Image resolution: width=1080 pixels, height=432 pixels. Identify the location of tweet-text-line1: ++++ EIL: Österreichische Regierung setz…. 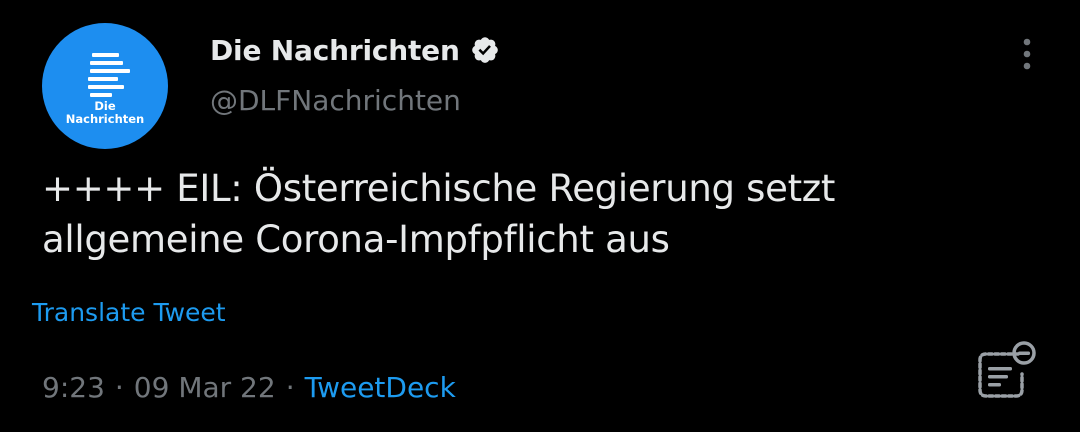
(439, 188).